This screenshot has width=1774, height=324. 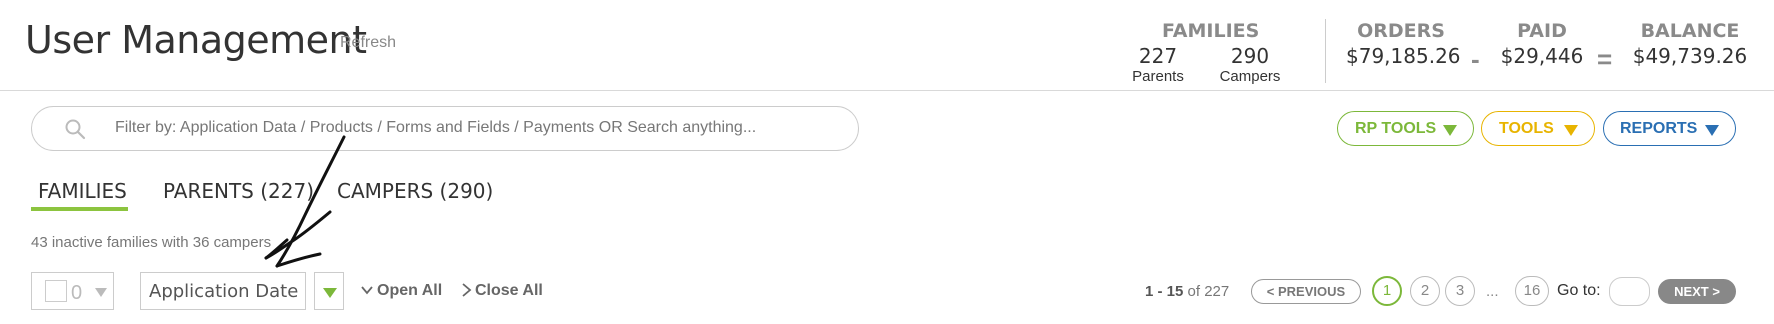 I want to click on page-title: User Management, so click(x=196, y=40).